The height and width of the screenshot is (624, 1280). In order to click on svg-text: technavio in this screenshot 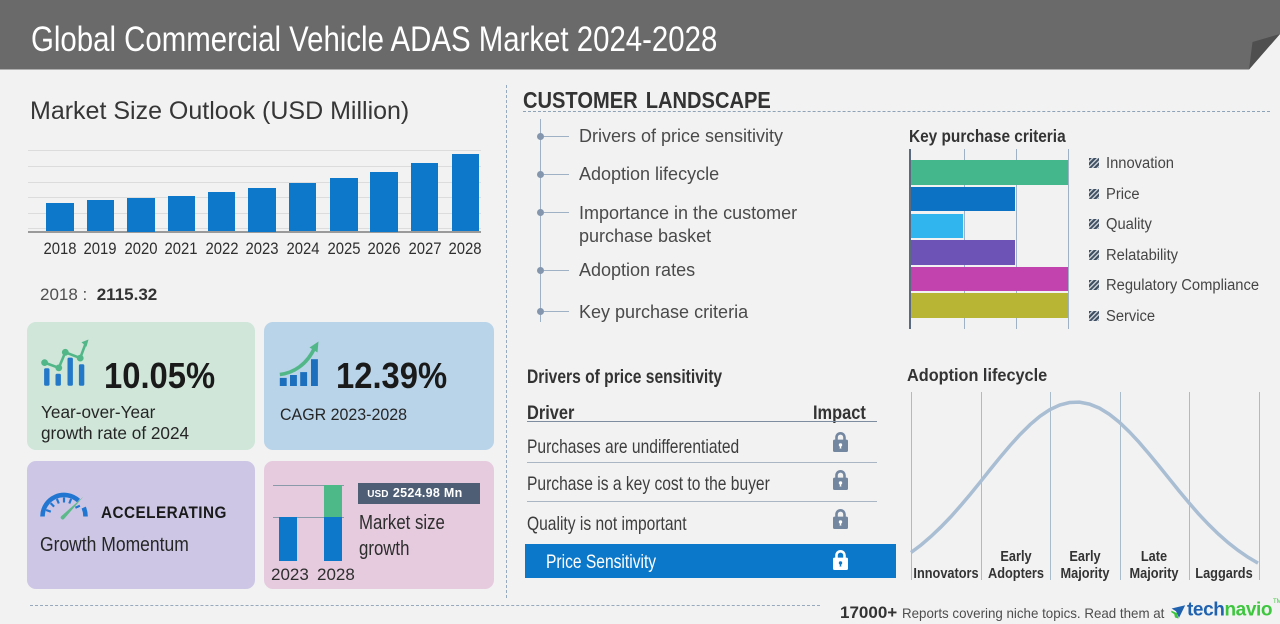, I will do `click(1229, 610)`.